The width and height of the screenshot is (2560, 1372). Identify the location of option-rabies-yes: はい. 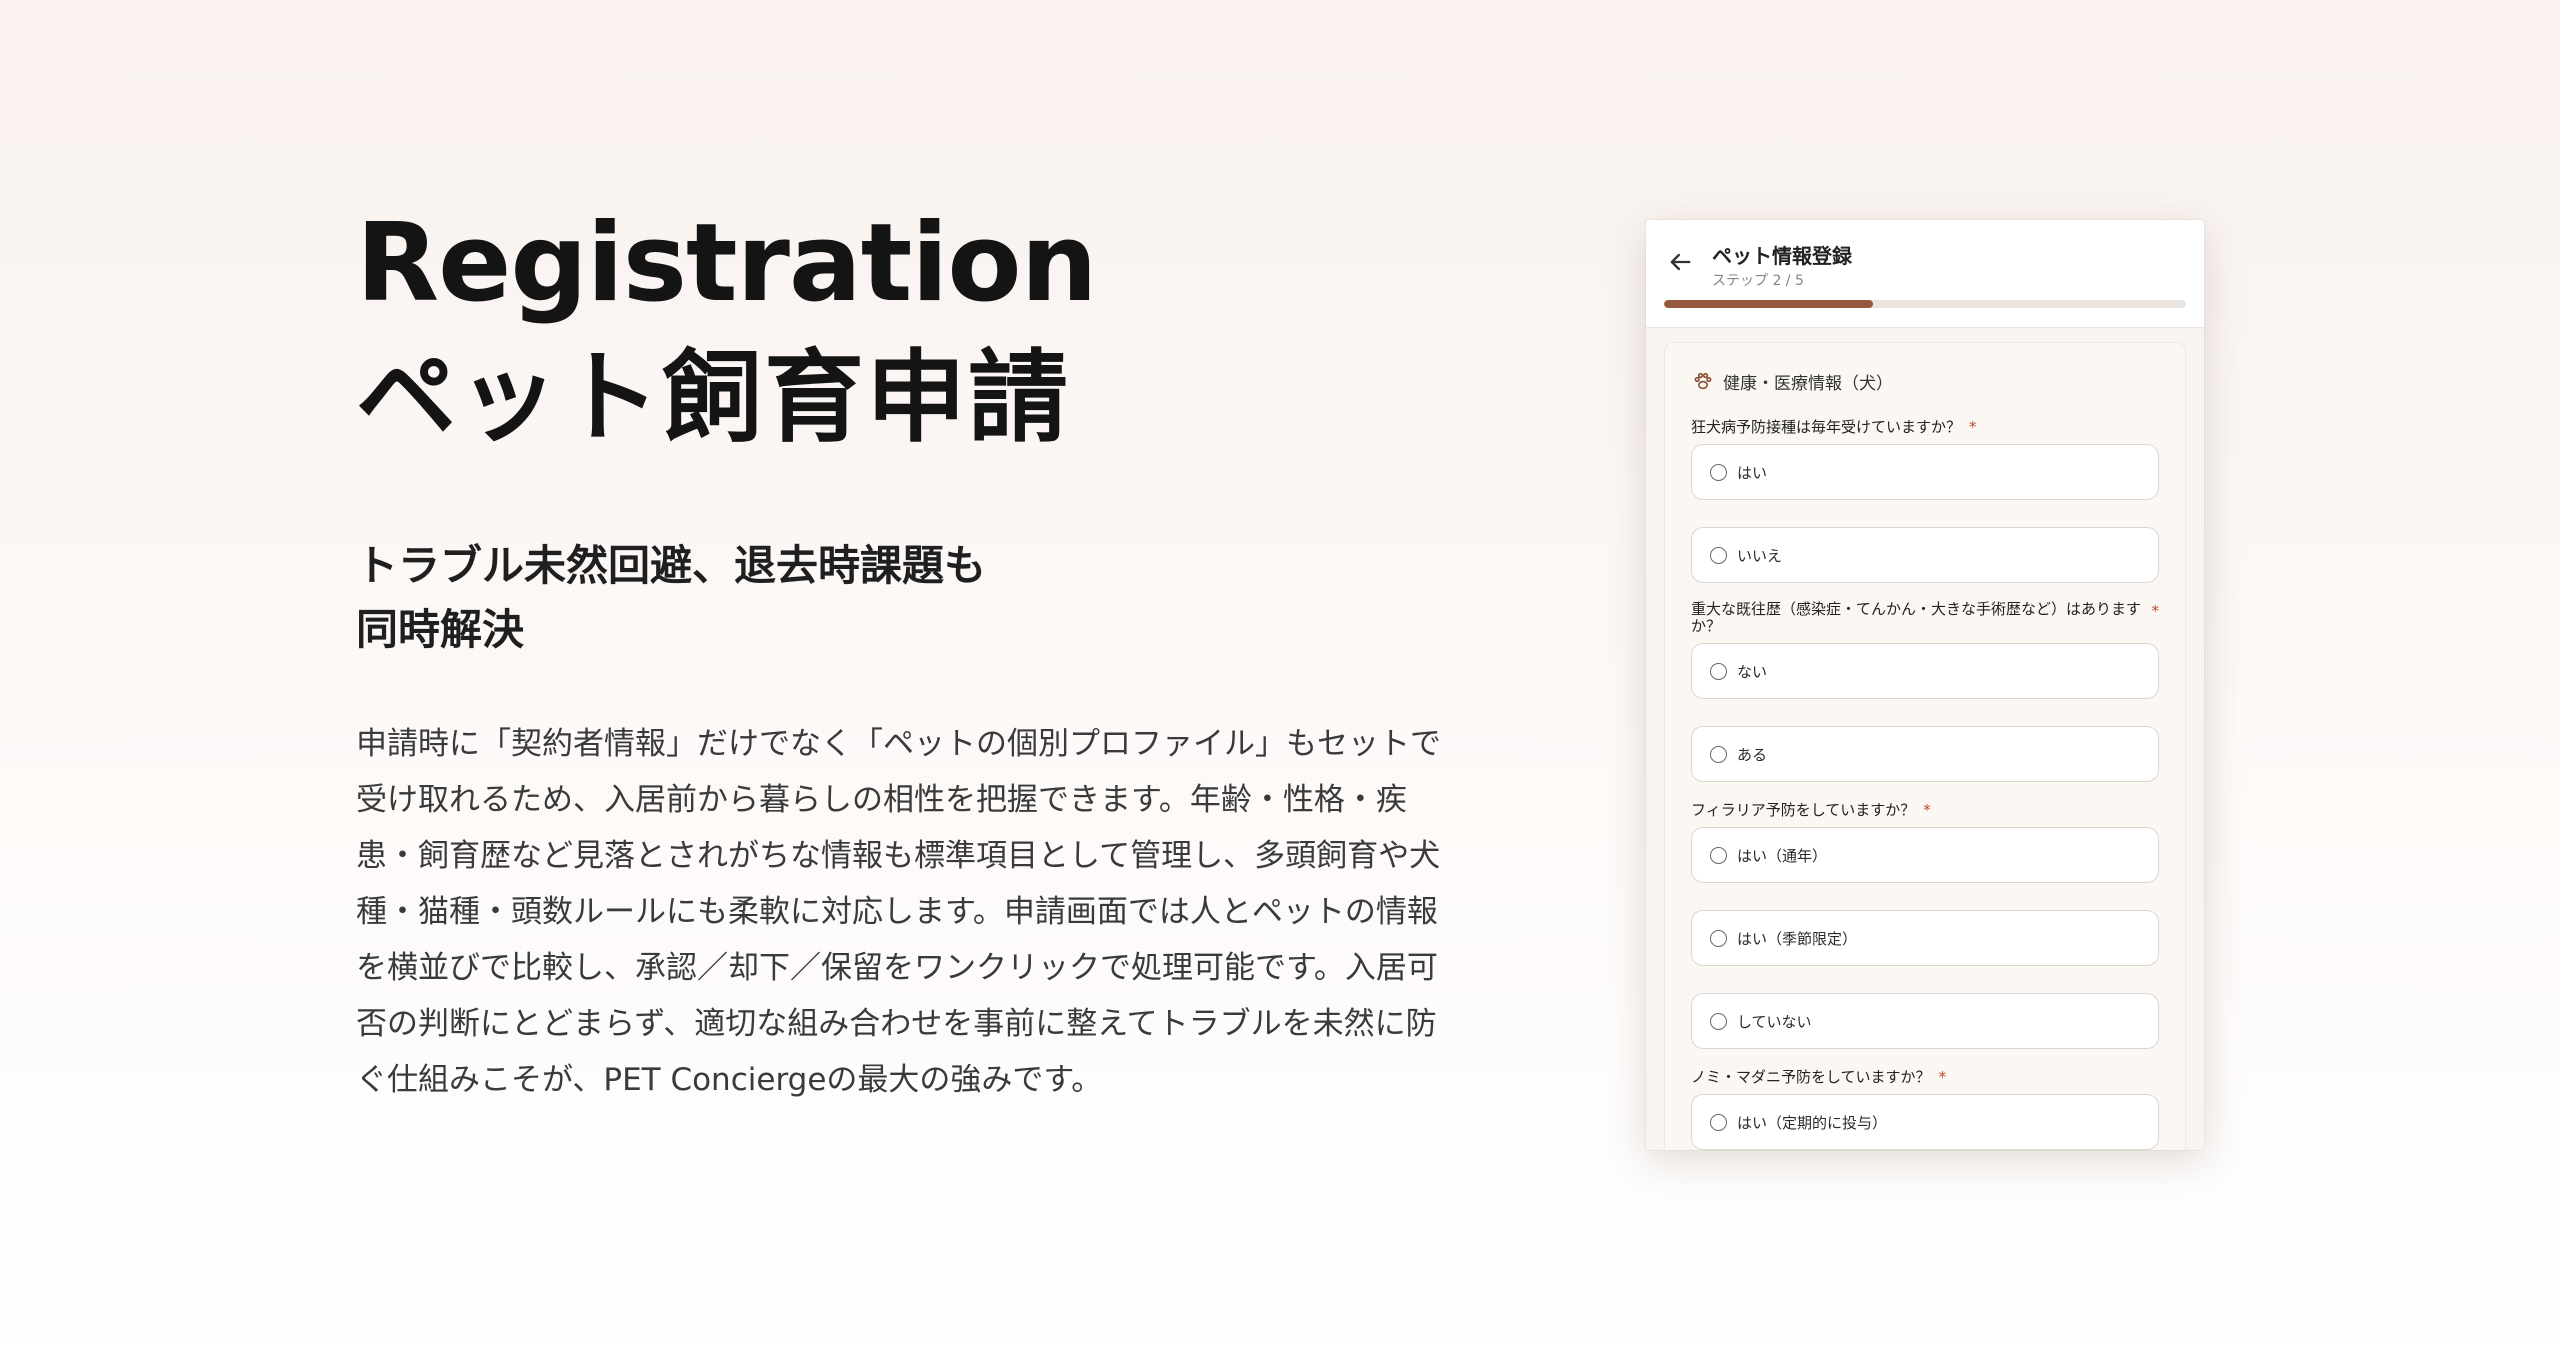
(1925, 472).